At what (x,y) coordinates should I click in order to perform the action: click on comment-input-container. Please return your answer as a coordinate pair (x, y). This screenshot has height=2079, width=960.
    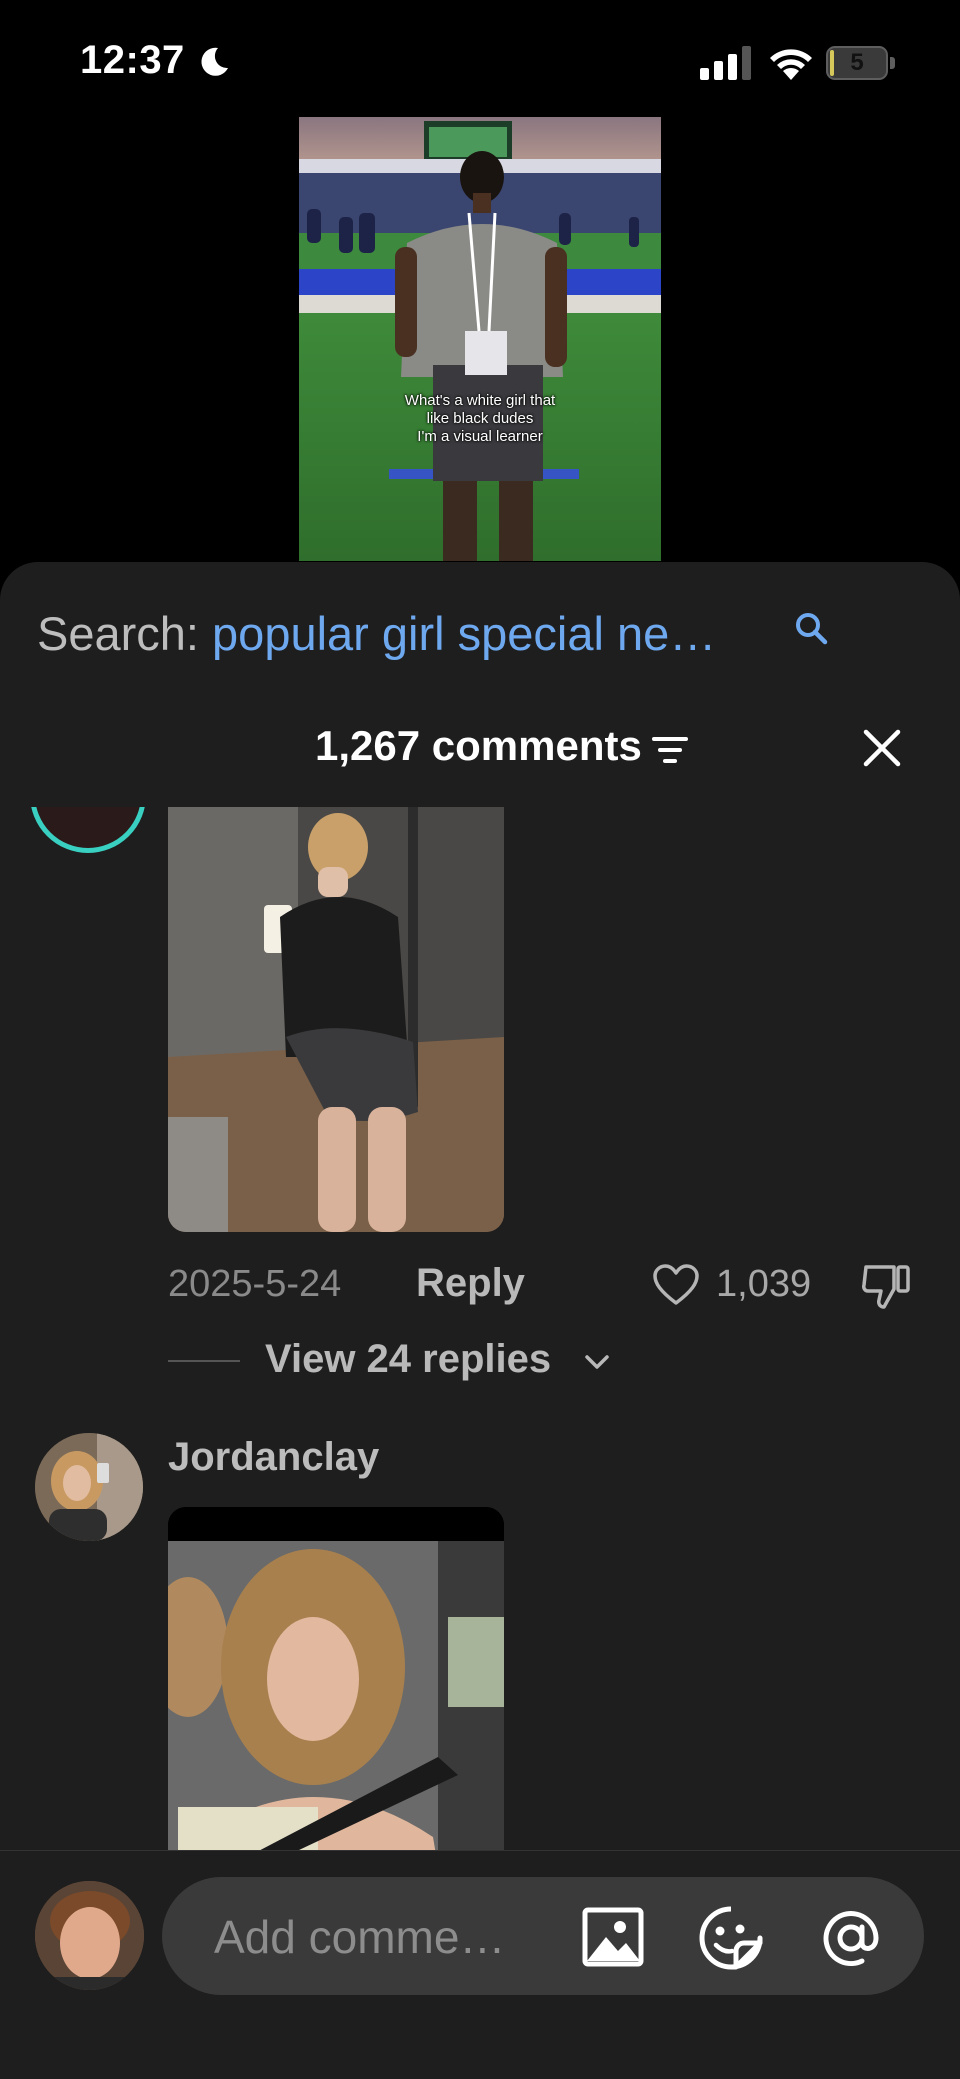
    Looking at the image, I should click on (543, 1936).